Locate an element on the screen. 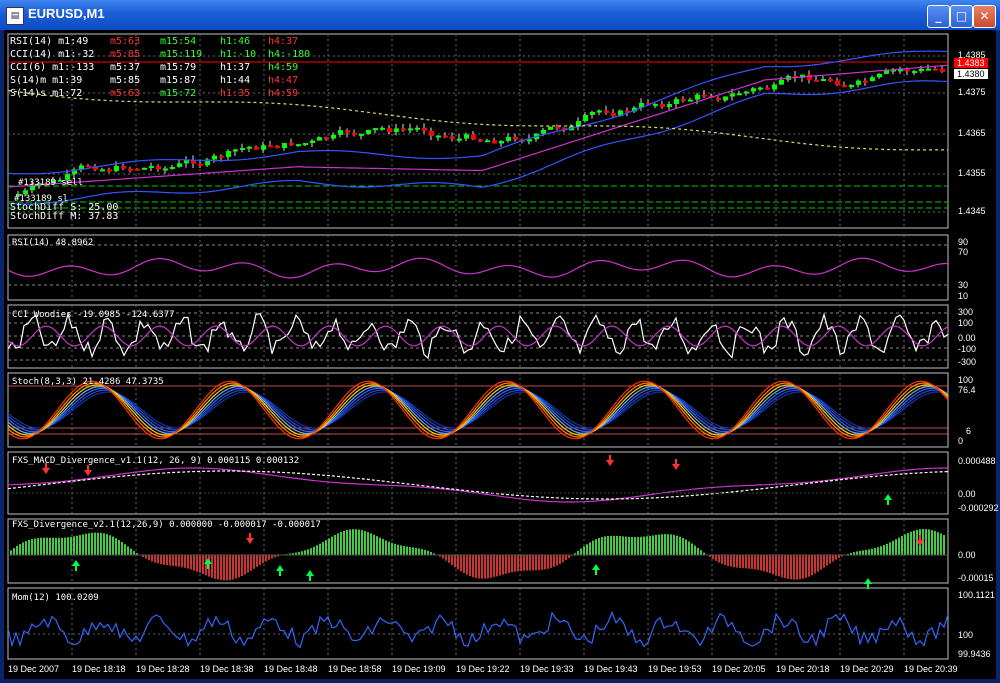 This screenshot has height=683, width=1000. time-axis-label: 19 Dec 20:39 is located at coordinates (931, 669).